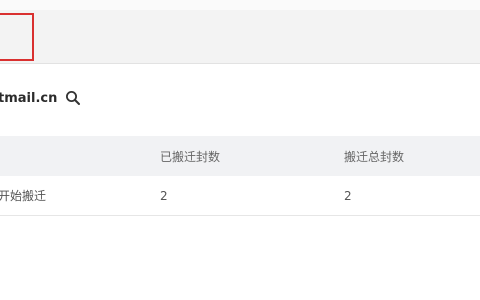 This screenshot has width=480, height=300. Describe the element at coordinates (348, 195) in the screenshot. I see `row-cell-total-count: 2` at that location.